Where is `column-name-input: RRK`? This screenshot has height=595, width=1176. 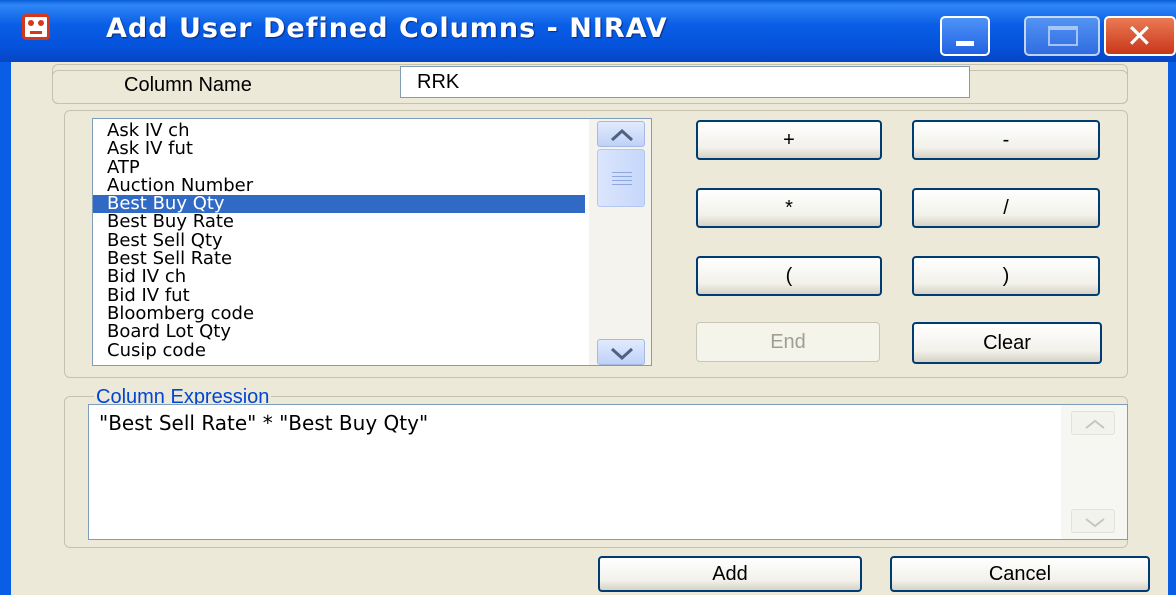 column-name-input: RRK is located at coordinates (685, 82).